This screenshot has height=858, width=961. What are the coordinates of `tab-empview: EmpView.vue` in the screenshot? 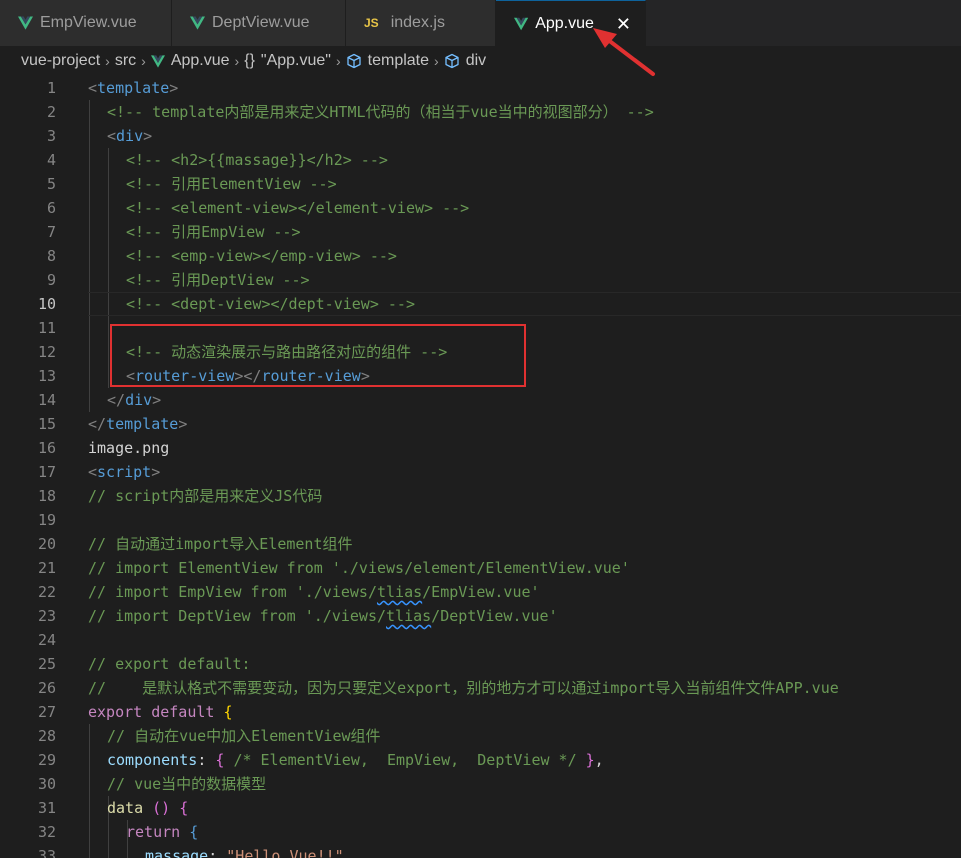 It's located at (86, 23).